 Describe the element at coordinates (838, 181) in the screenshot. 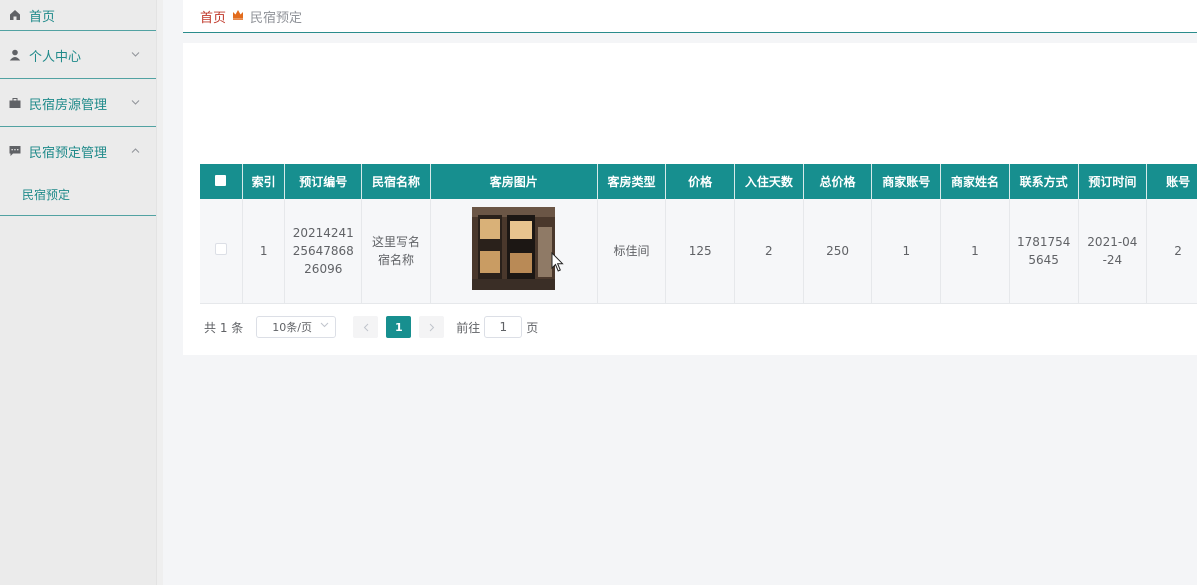

I see `column-header: 总价格` at that location.